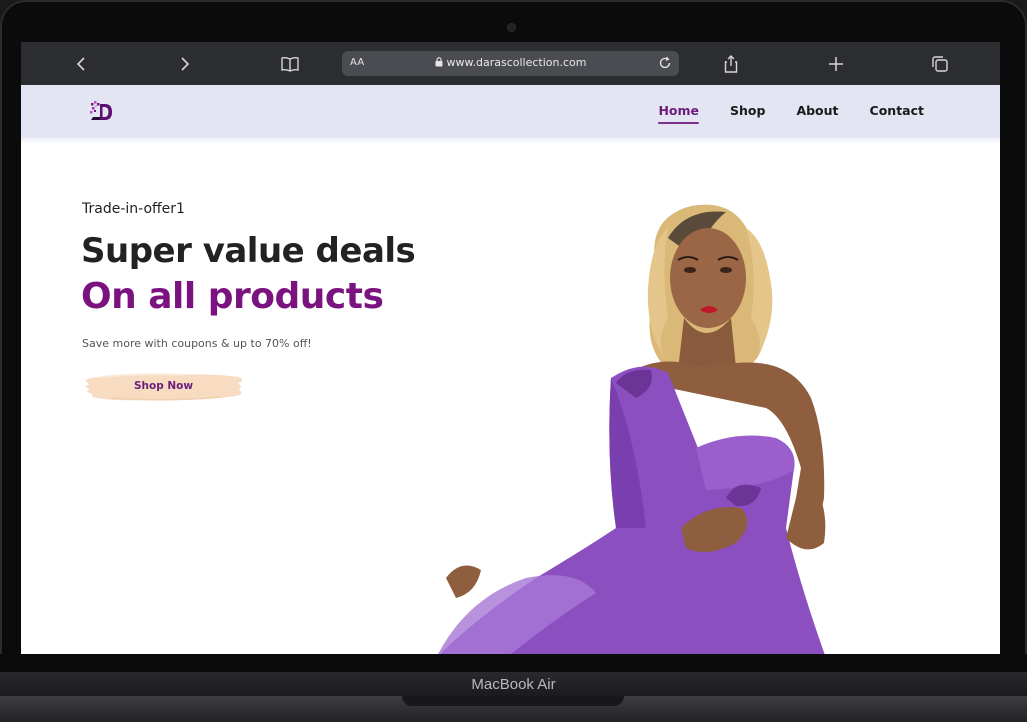  I want to click on nav-home: Home, so click(678, 113).